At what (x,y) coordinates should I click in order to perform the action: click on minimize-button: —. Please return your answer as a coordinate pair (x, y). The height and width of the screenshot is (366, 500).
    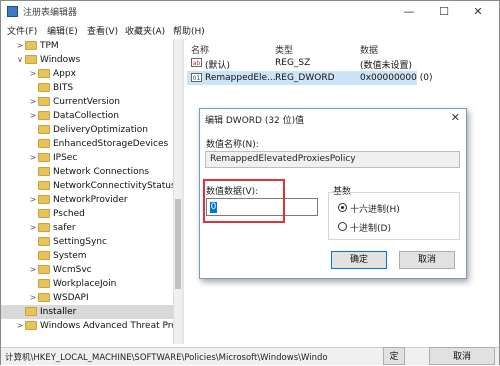
    Looking at the image, I should click on (409, 12).